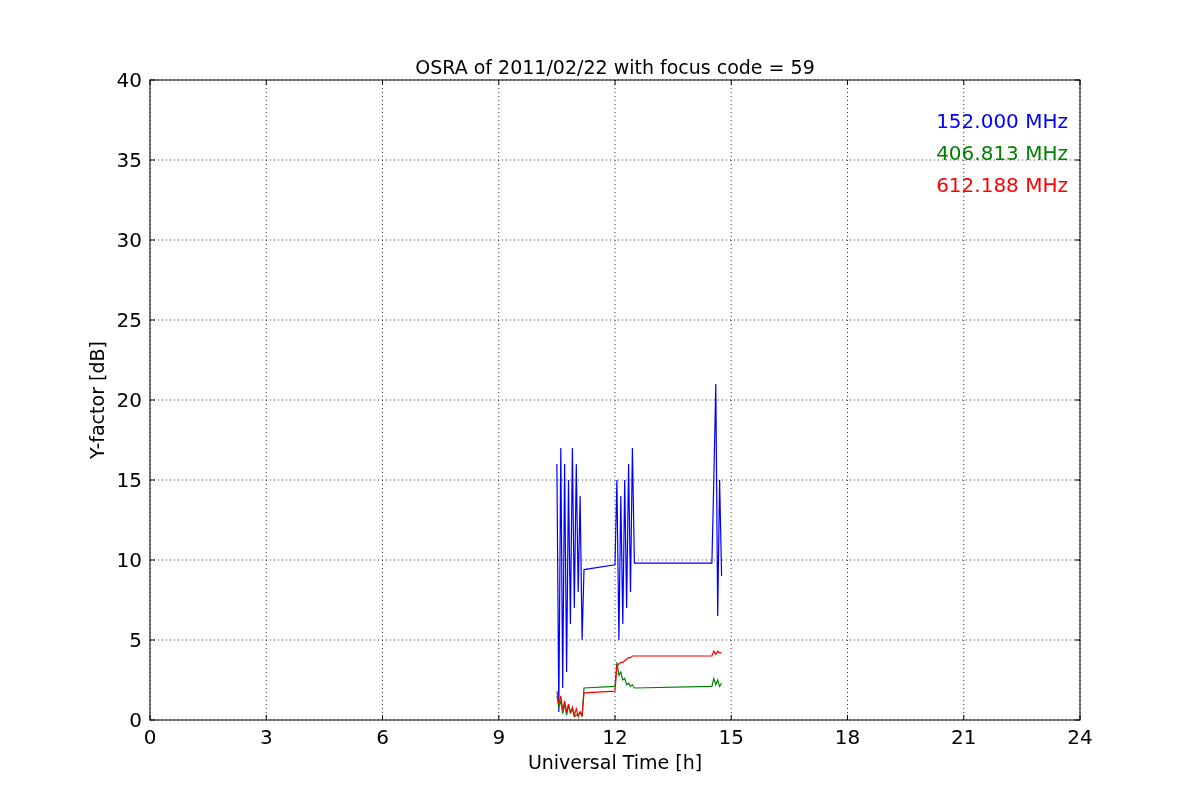  What do you see at coordinates (135, 640) in the screenshot?
I see `y-tick-label: 5` at bounding box center [135, 640].